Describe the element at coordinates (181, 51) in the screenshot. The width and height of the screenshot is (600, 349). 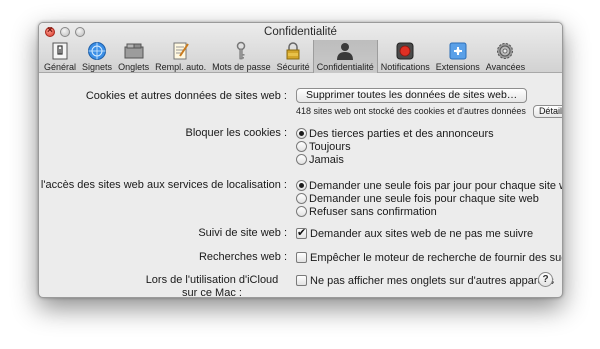
I see `autofill-icon` at that location.